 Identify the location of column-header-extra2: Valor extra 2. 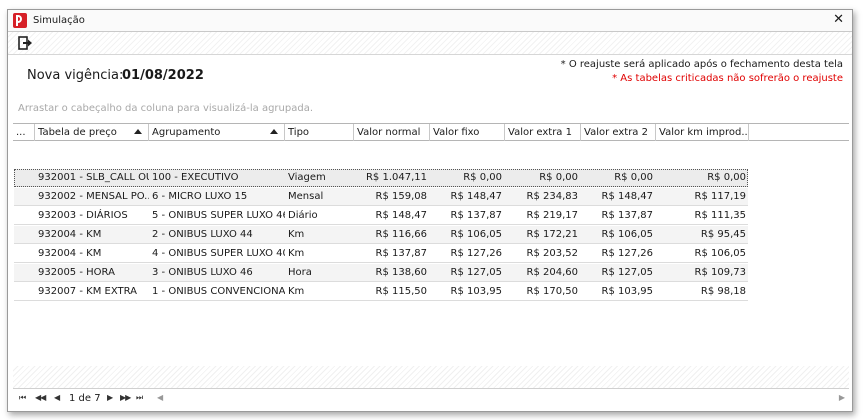
(618, 132).